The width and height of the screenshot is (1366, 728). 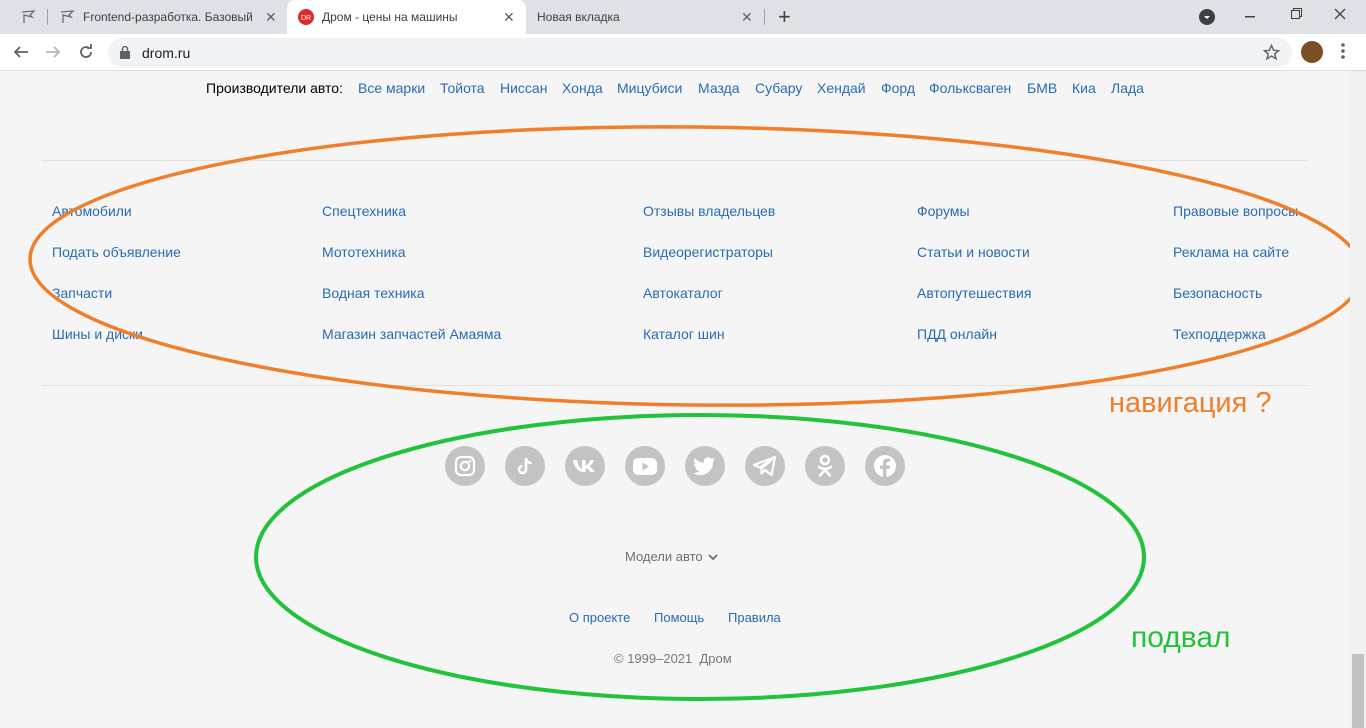 I want to click on restore-icon, so click(x=1297, y=14).